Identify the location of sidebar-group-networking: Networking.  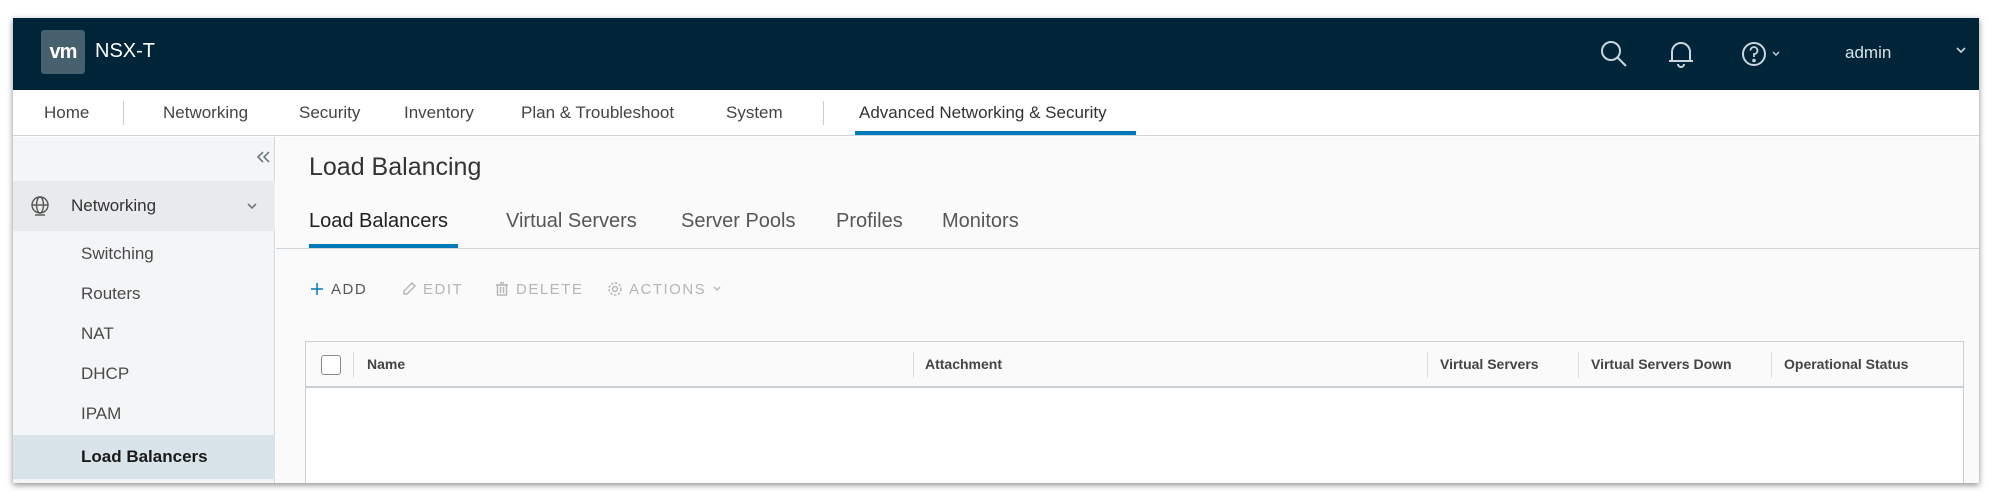
(144, 206).